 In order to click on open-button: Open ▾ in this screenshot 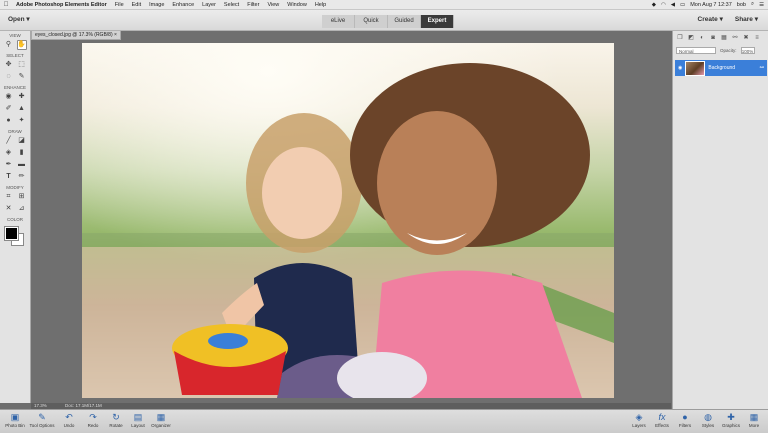, I will do `click(19, 19)`.